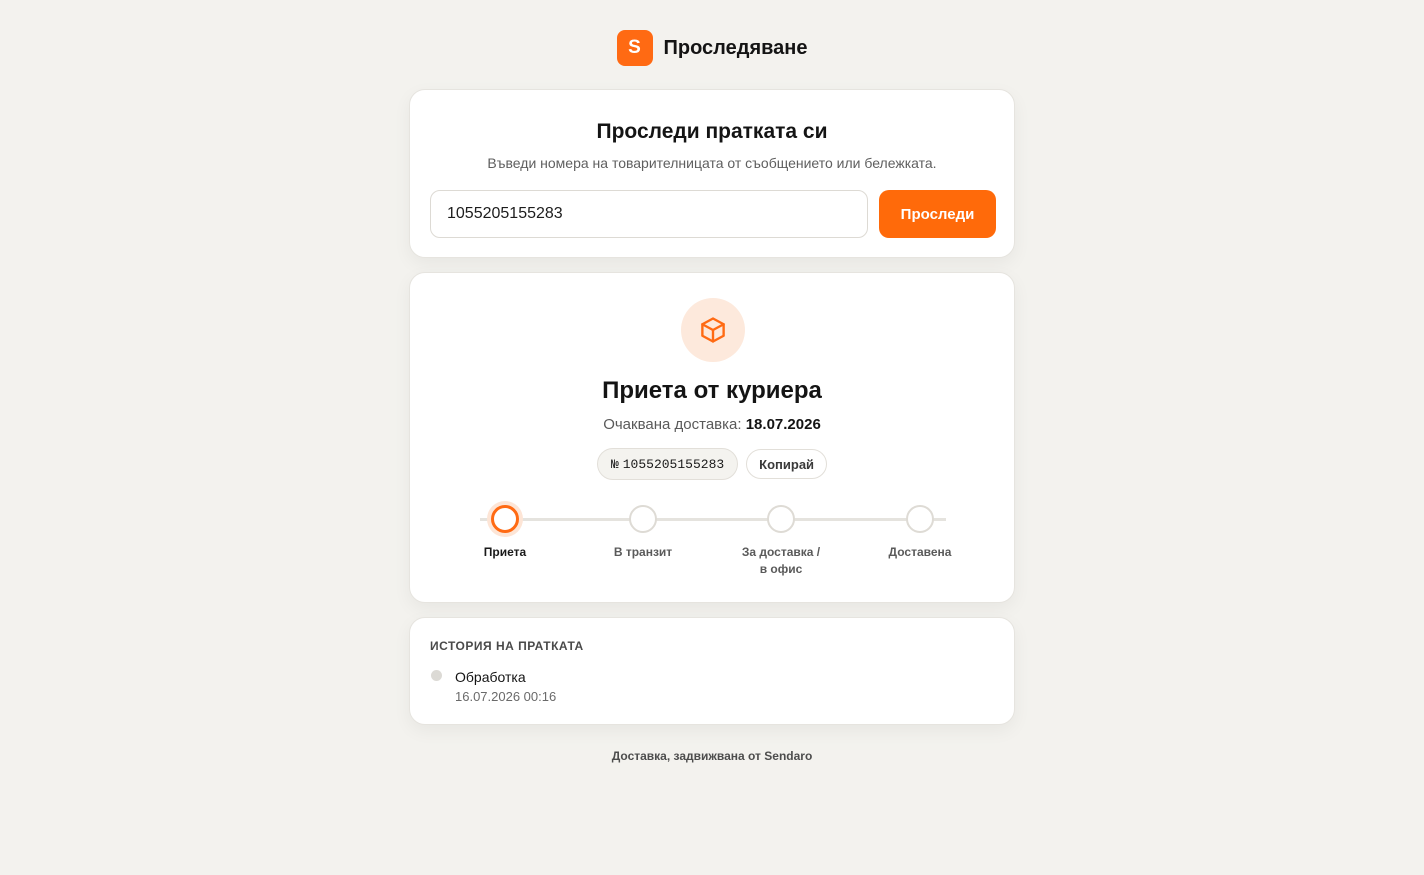 This screenshot has height=875, width=1424. What do you see at coordinates (672, 424) in the screenshot?
I see `eta-label: Очаквана доставка:` at bounding box center [672, 424].